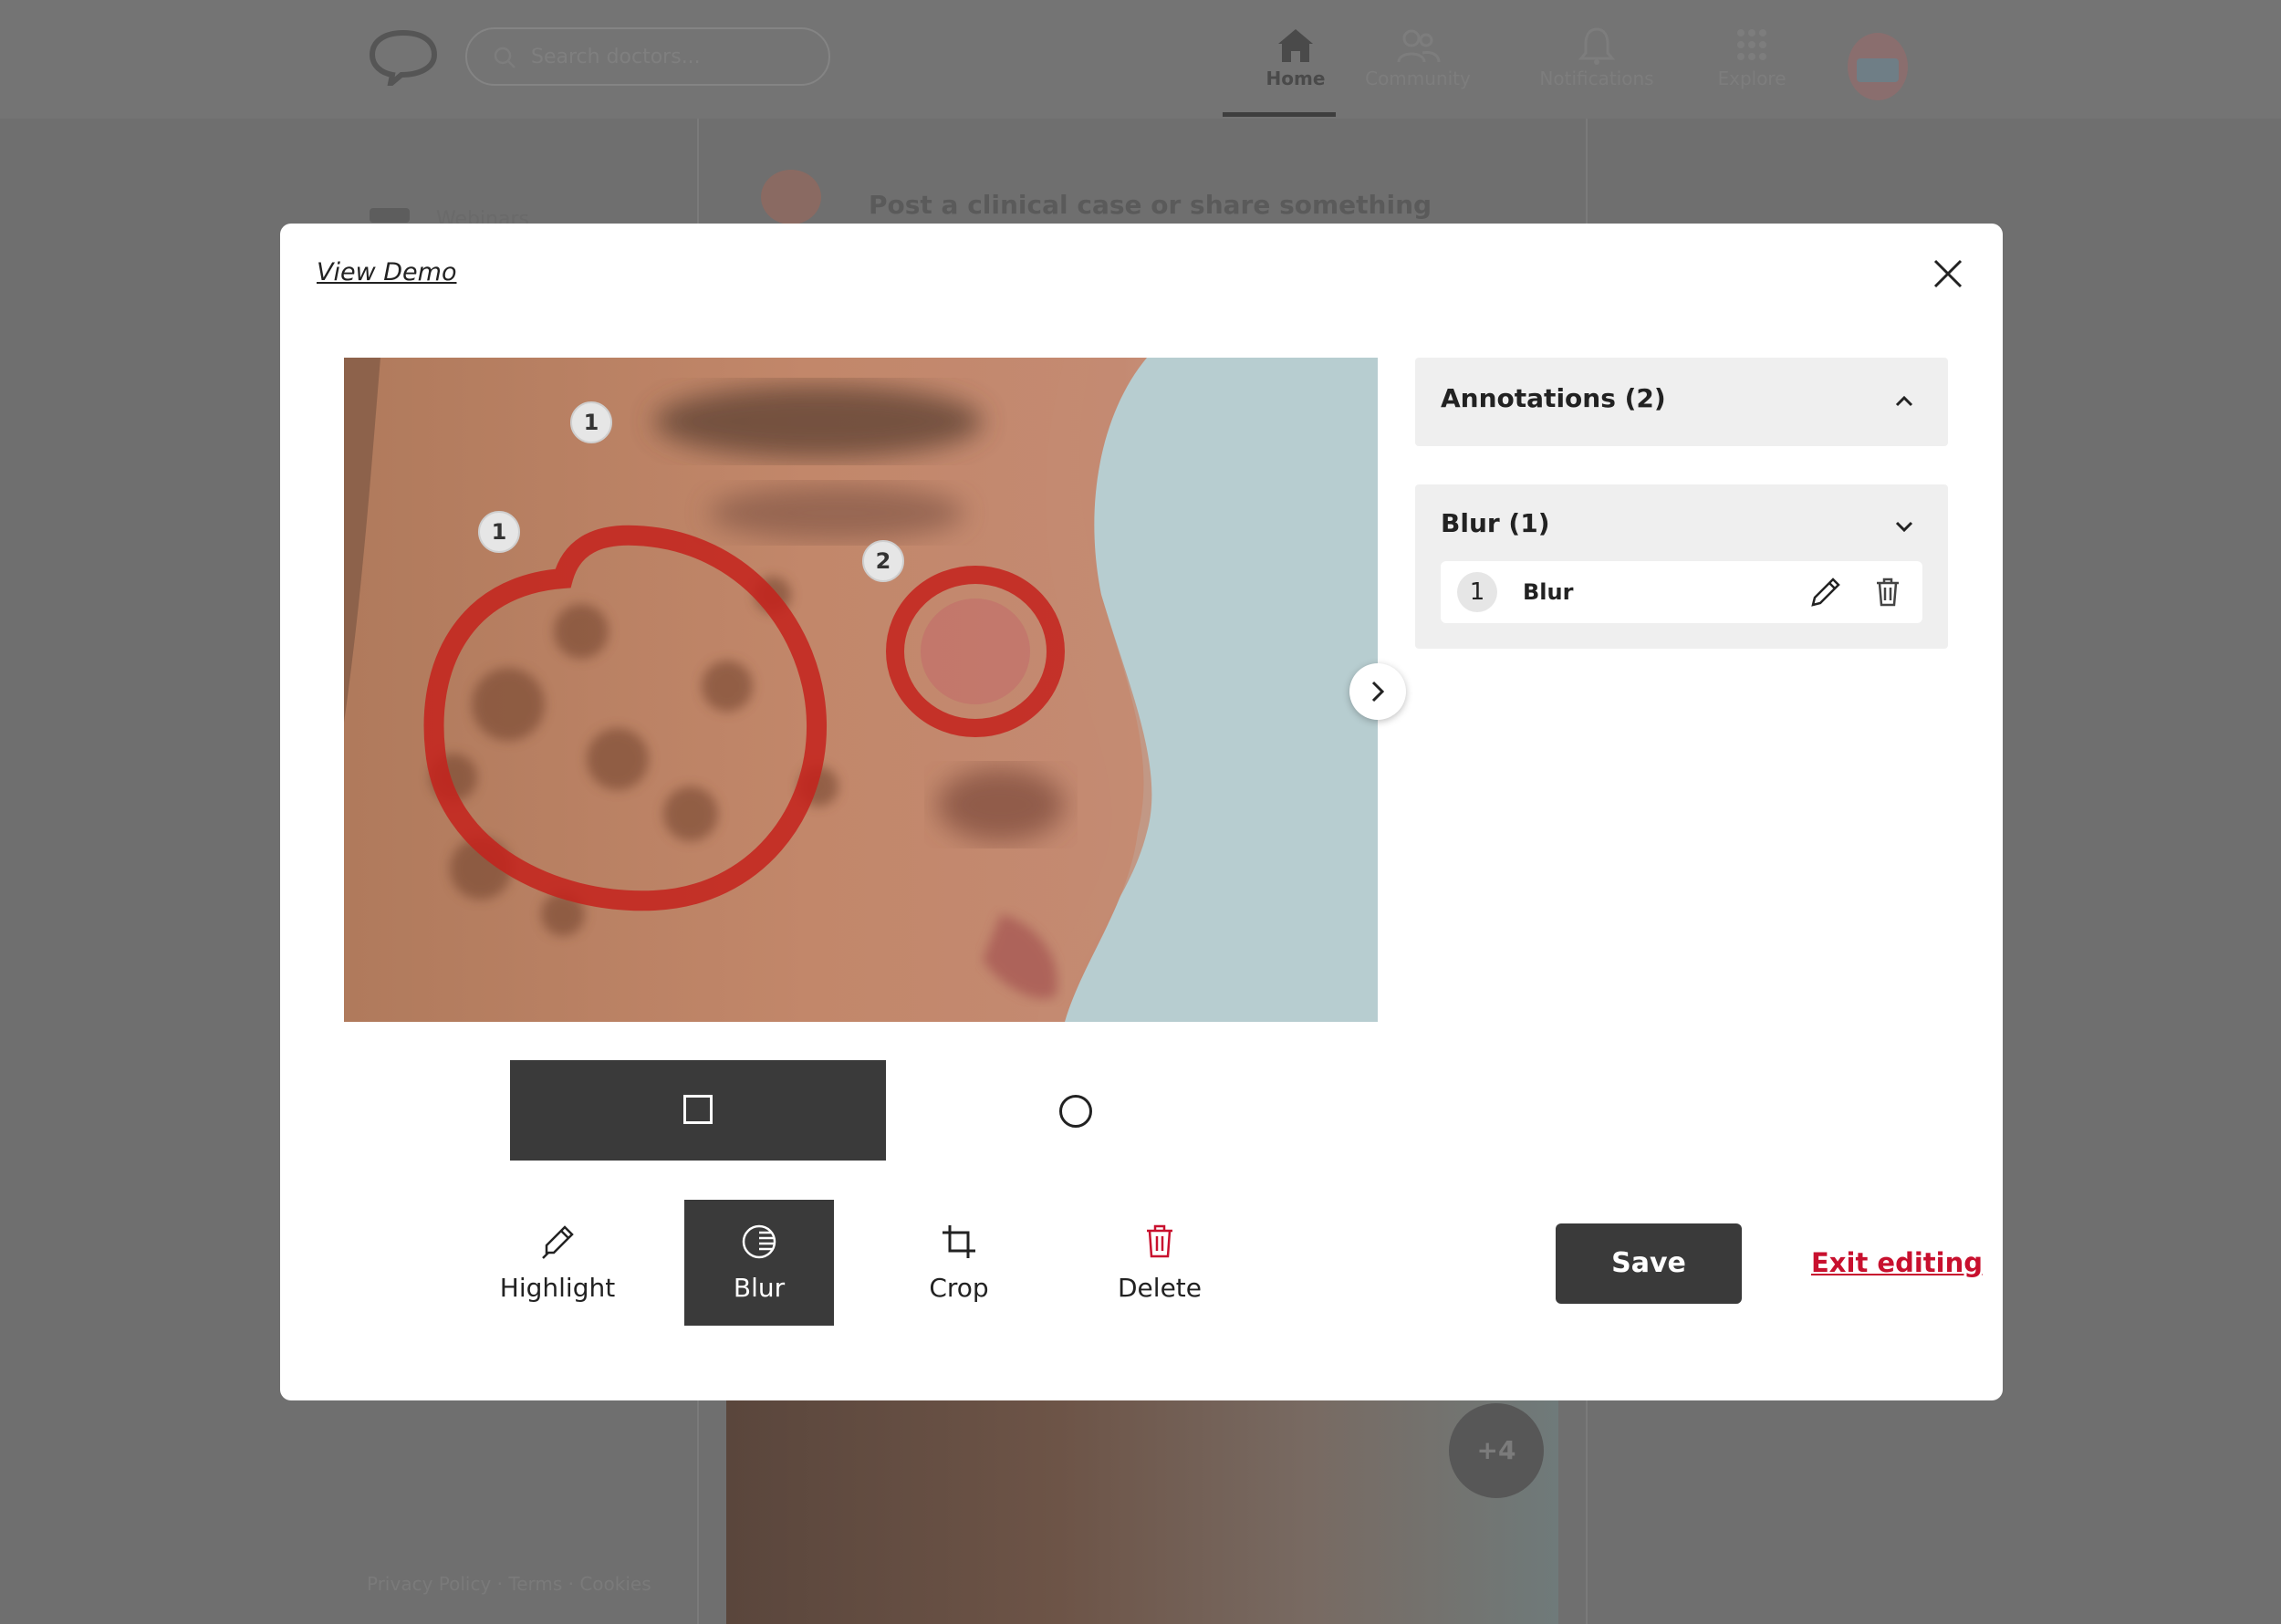  I want to click on nav-notifications: Notifications, so click(1597, 68).